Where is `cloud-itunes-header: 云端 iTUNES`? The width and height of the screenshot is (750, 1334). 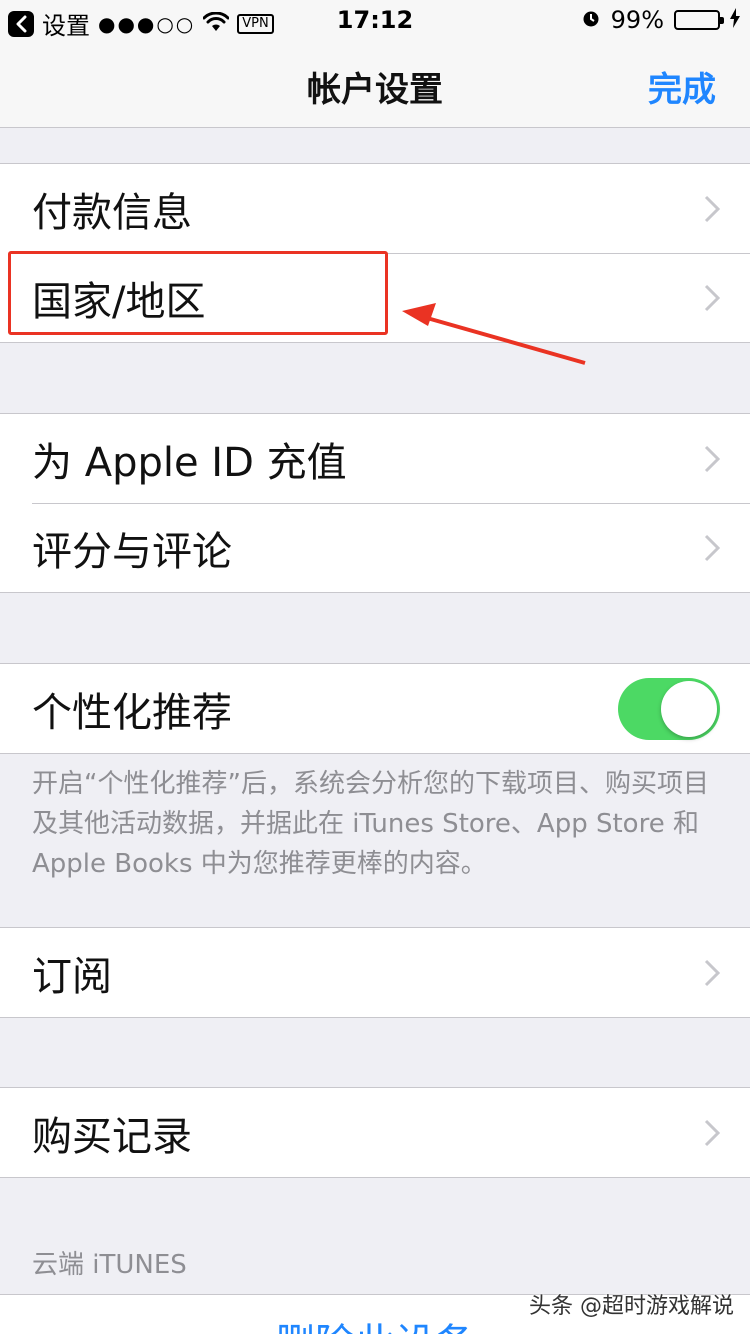 cloud-itunes-header: 云端 iTUNES is located at coordinates (109, 1265).